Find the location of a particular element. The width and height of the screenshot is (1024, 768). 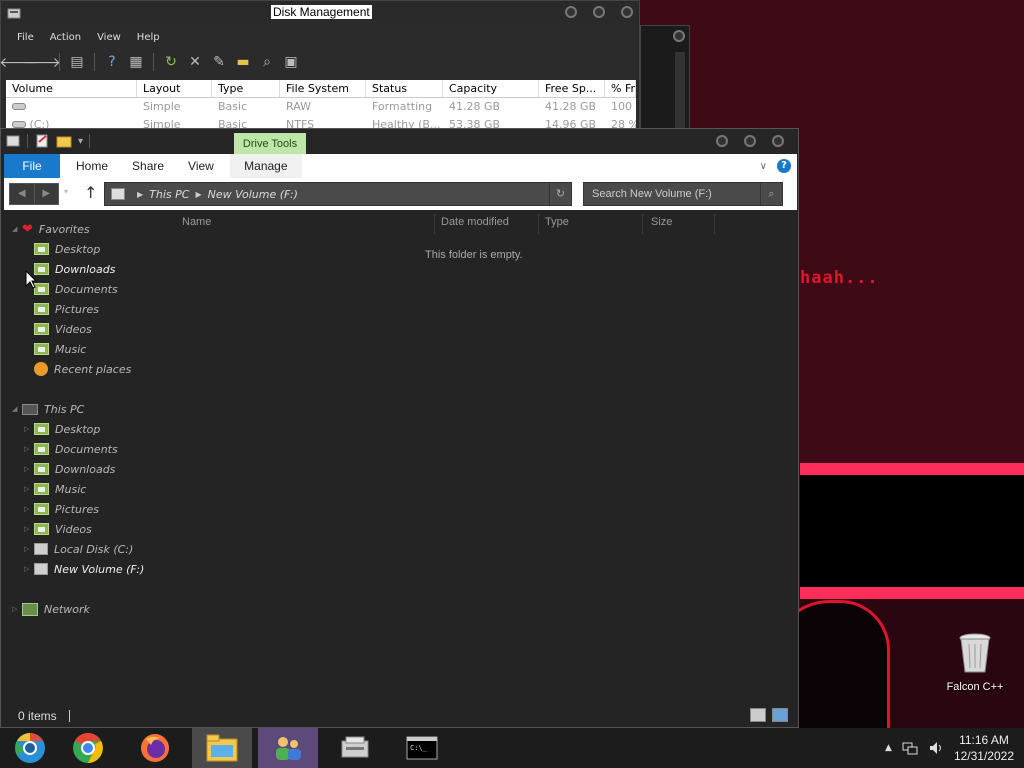

back-button: ◀ is located at coordinates (22, 194).